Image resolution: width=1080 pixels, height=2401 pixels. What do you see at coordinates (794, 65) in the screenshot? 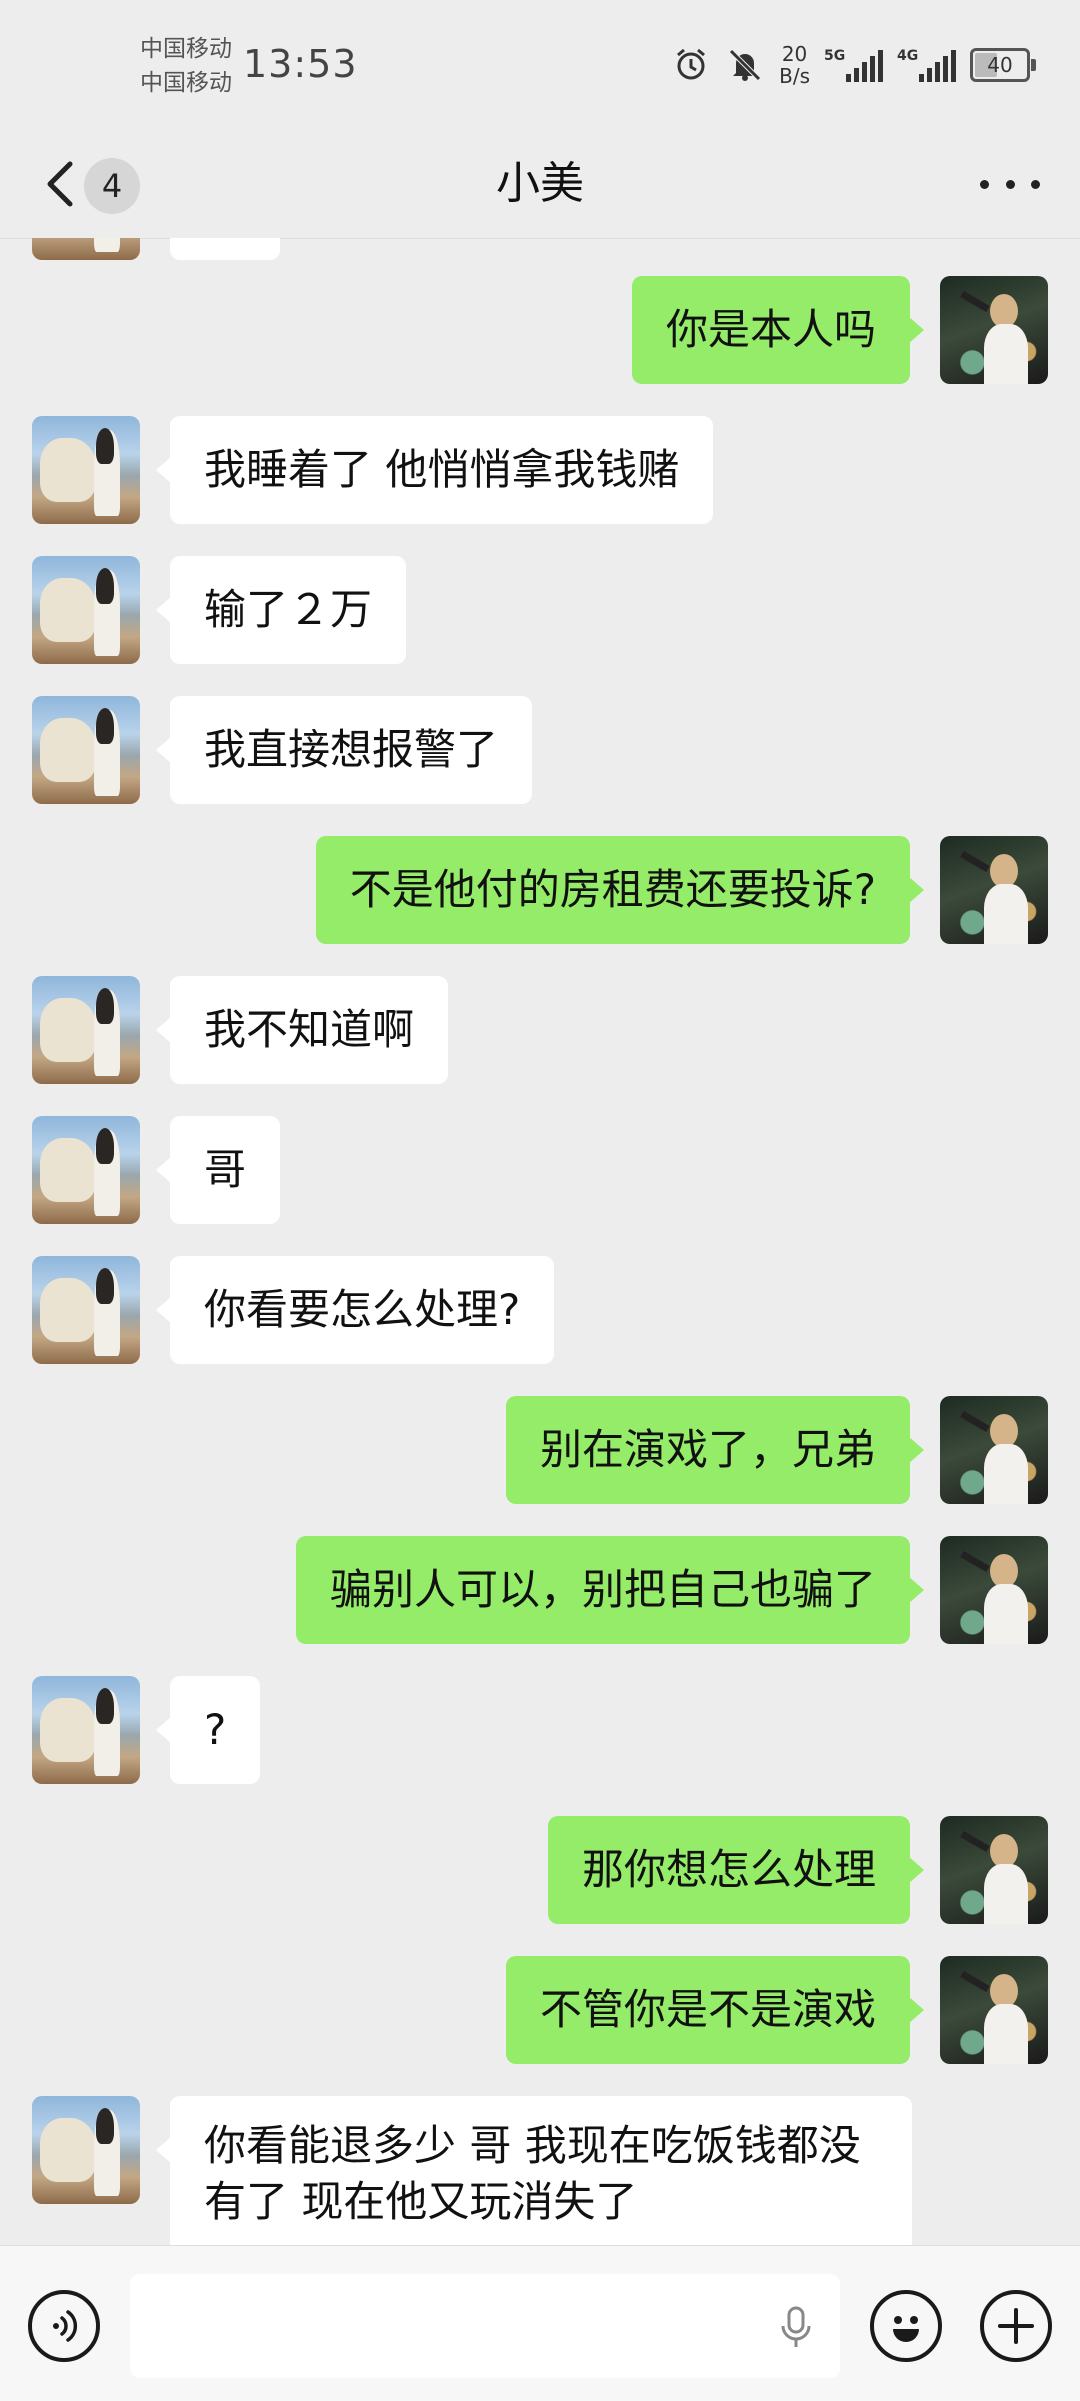
I see `net-speed: 20 B/s` at bounding box center [794, 65].